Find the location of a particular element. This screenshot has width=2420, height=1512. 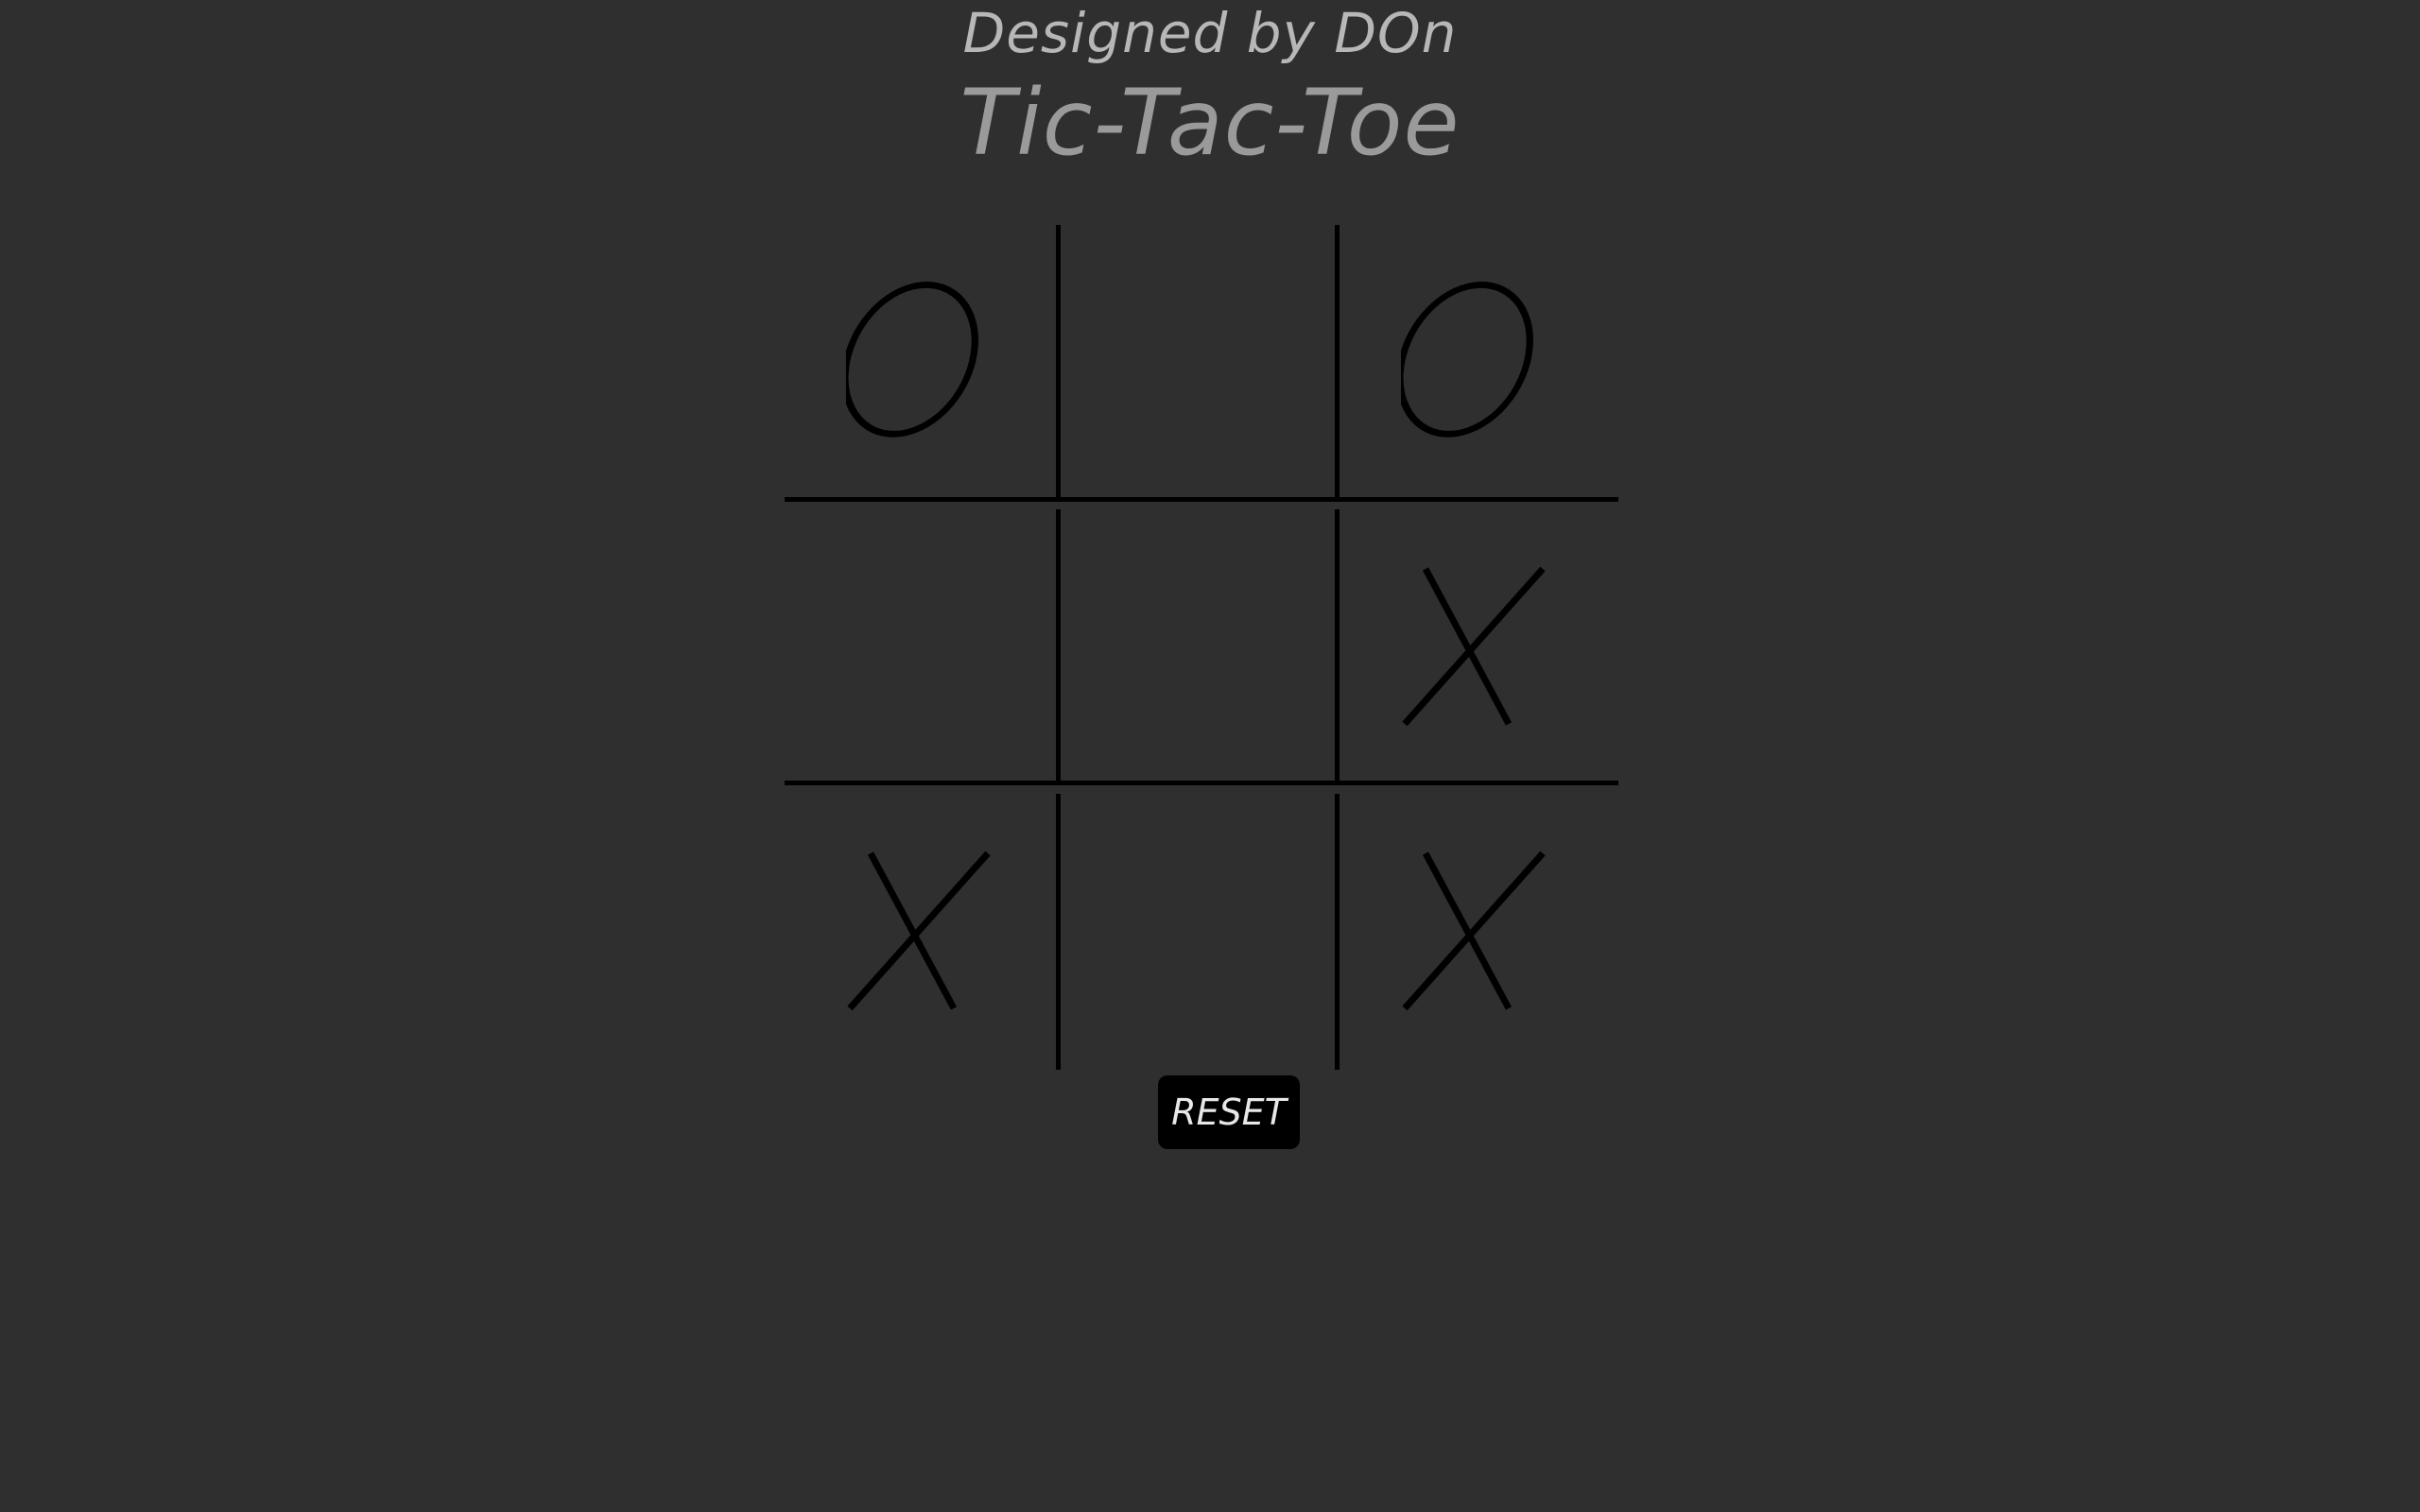

game-title: Tic-Tac-Toe is located at coordinates (1210, 123).